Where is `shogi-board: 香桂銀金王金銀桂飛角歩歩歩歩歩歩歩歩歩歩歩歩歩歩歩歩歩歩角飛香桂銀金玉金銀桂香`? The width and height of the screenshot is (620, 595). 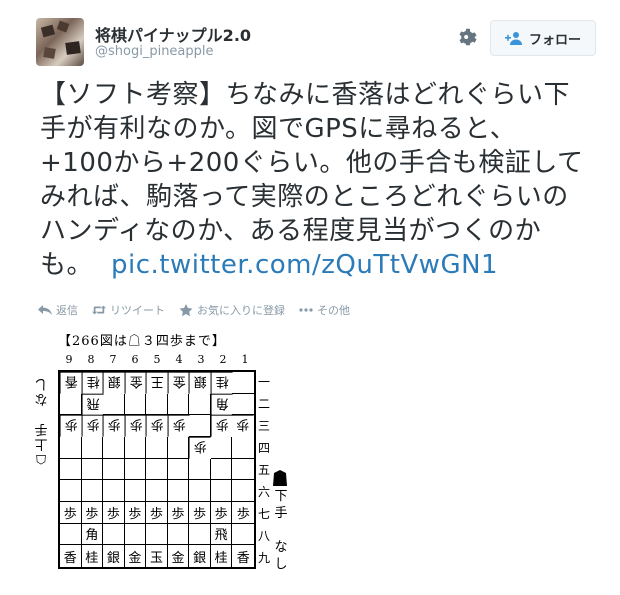 shogi-board: 香桂銀金王金銀桂飛角歩歩歩歩歩歩歩歩歩歩歩歩歩歩歩歩歩歩角飛香桂銀金玉金銀桂香 is located at coordinates (157, 469).